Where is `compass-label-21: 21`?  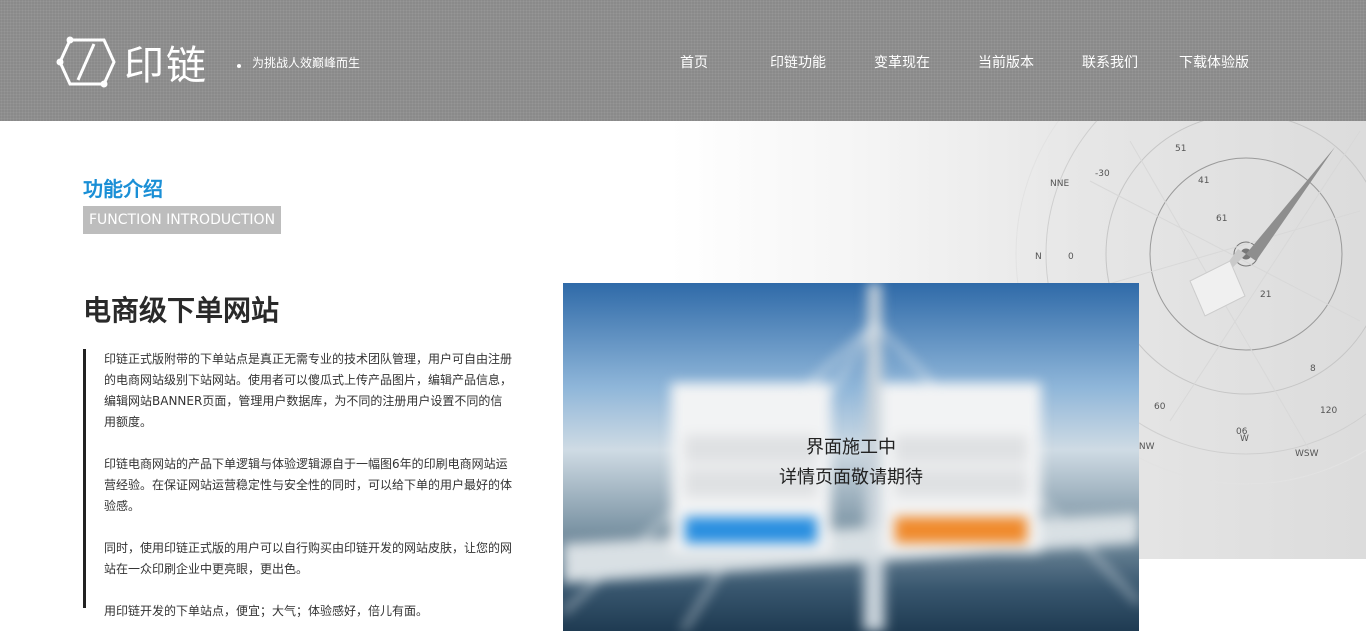 compass-label-21: 21 is located at coordinates (1265, 295).